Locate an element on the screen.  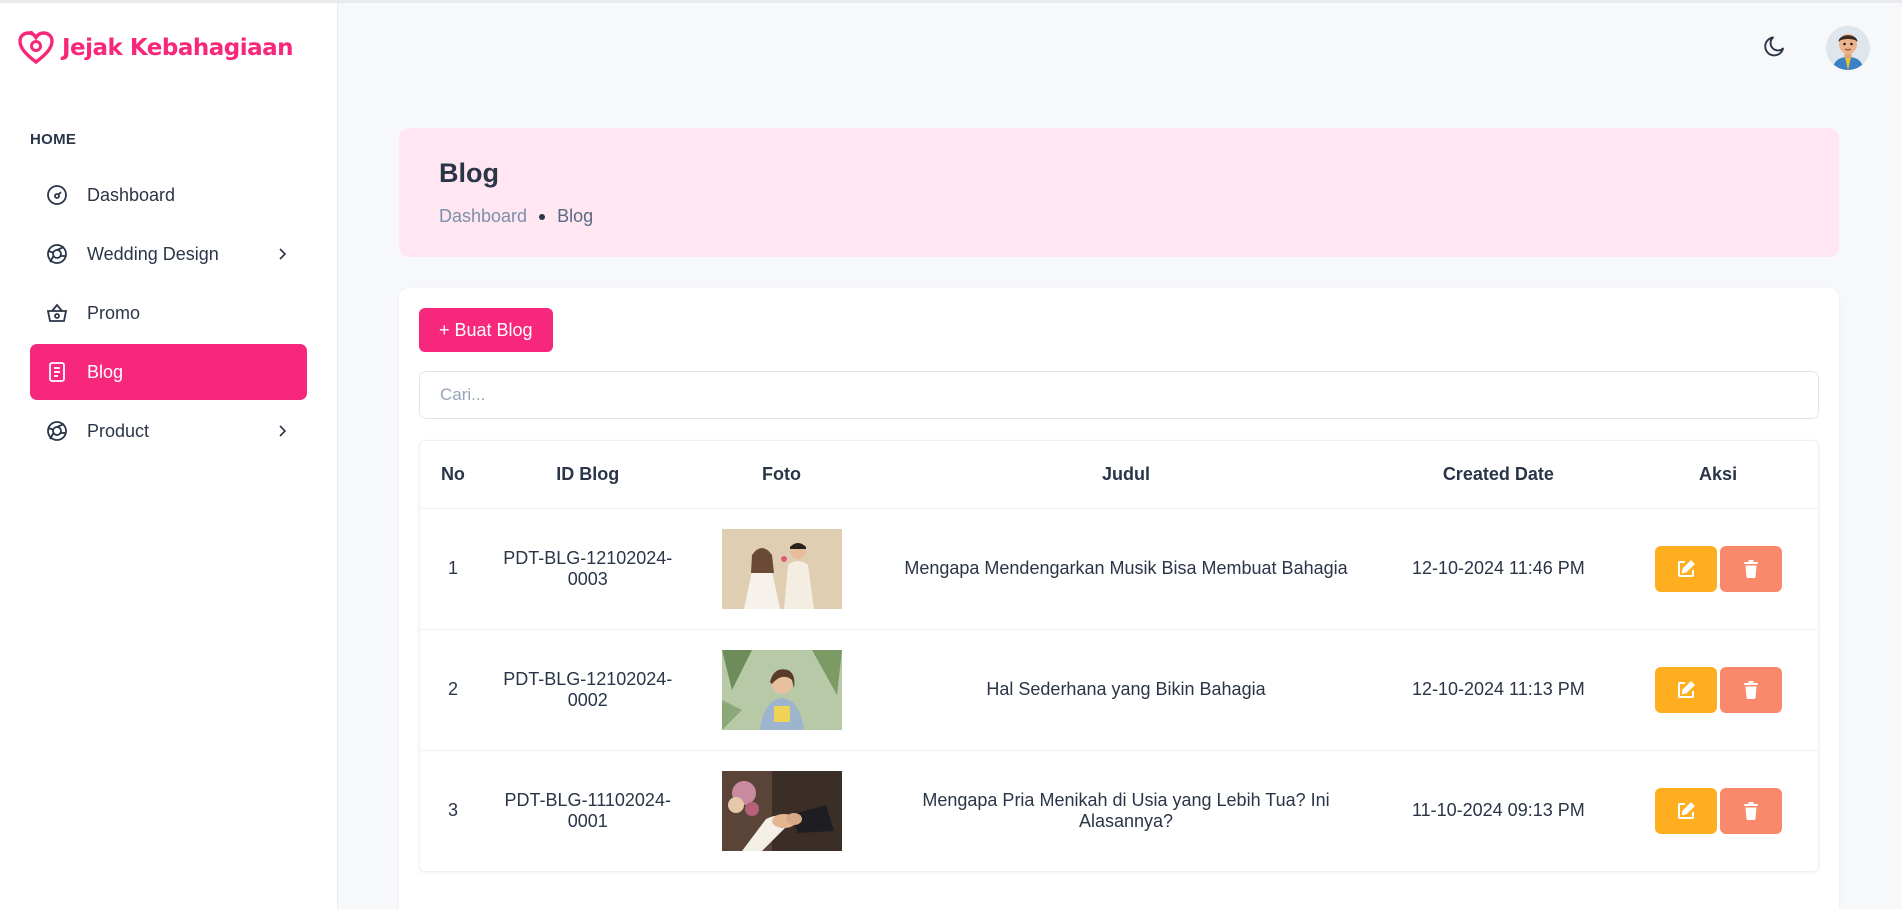
create-blog-button: + Buat Blog is located at coordinates (486, 330).